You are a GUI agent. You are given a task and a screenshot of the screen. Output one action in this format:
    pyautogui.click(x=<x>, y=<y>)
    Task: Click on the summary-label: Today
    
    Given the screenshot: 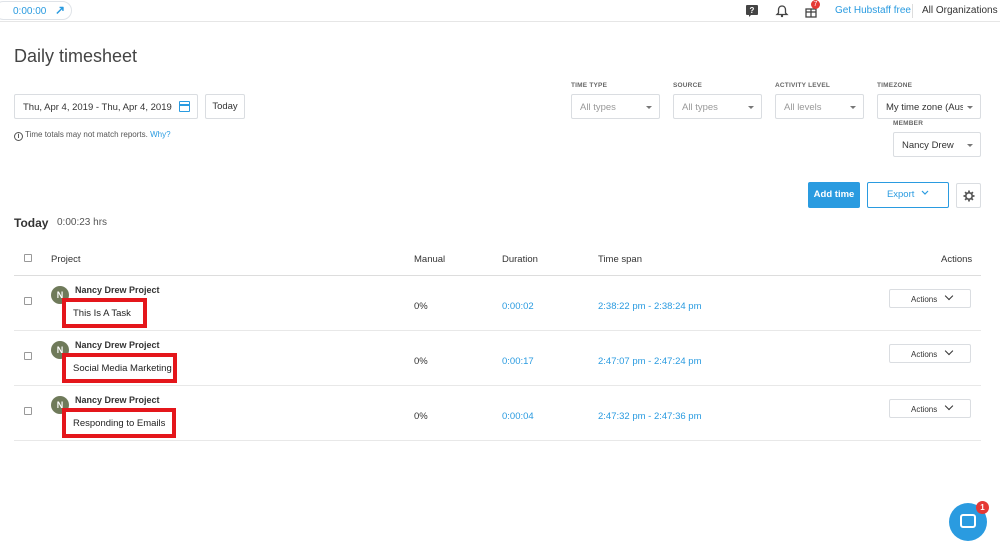 What is the action you would take?
    pyautogui.click(x=31, y=223)
    